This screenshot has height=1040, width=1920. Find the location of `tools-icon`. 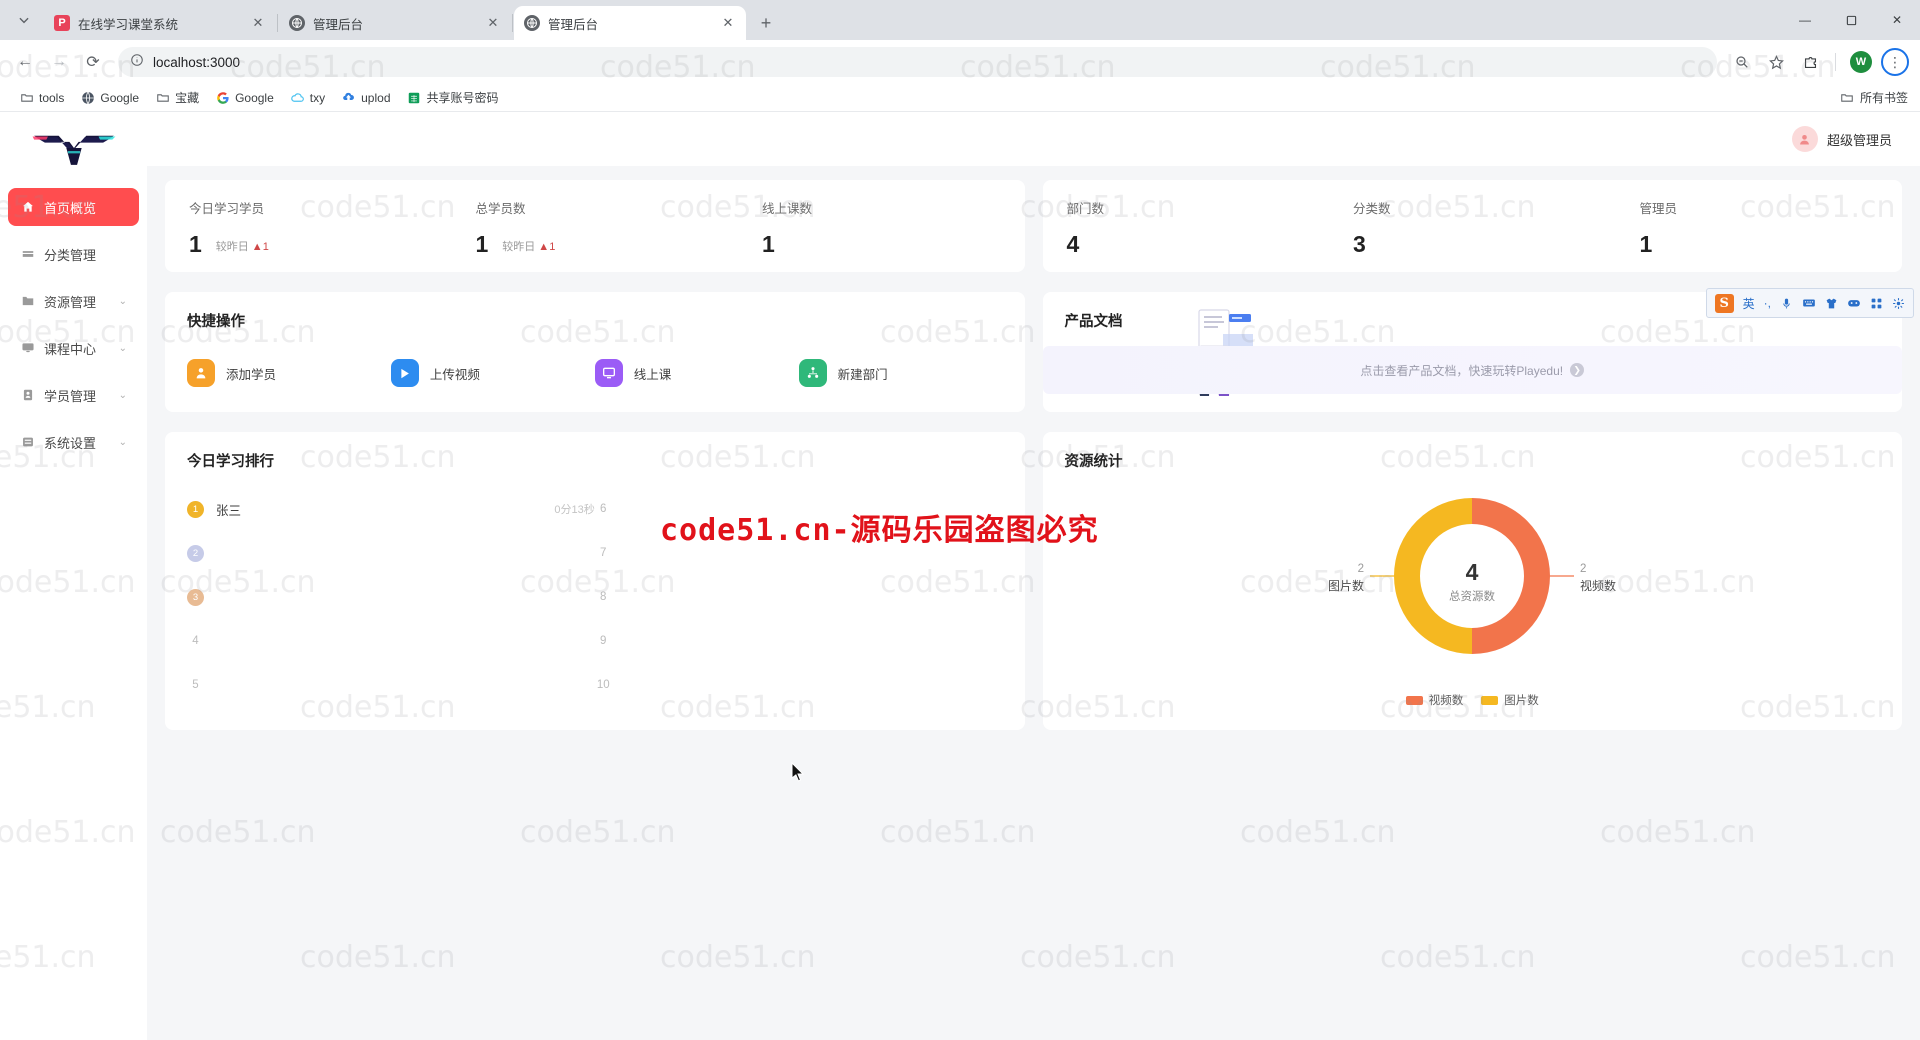

tools-icon is located at coordinates (1898, 303).